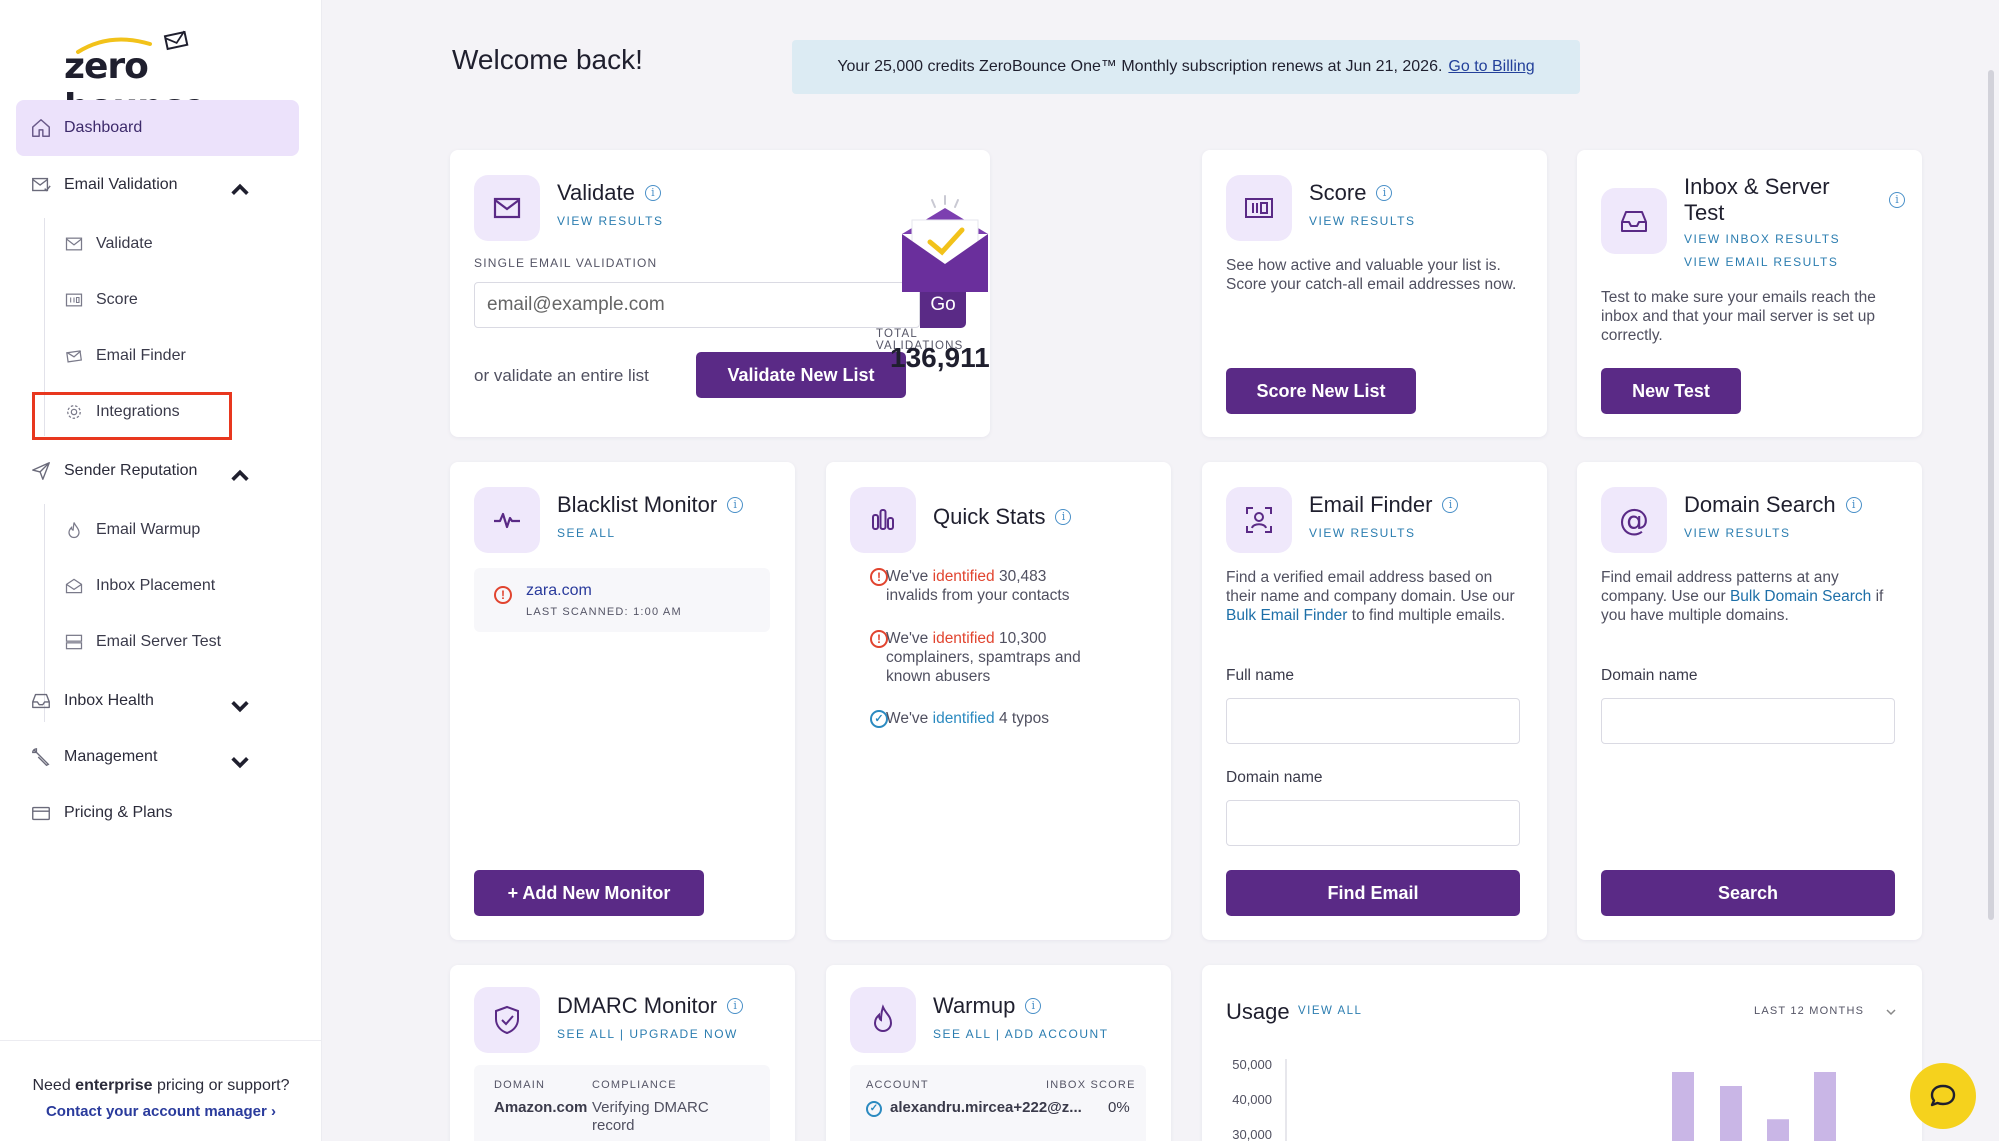 The image size is (1999, 1141). Describe the element at coordinates (576, 304) in the screenshot. I see `email-input-placeholder: email@example.com` at that location.